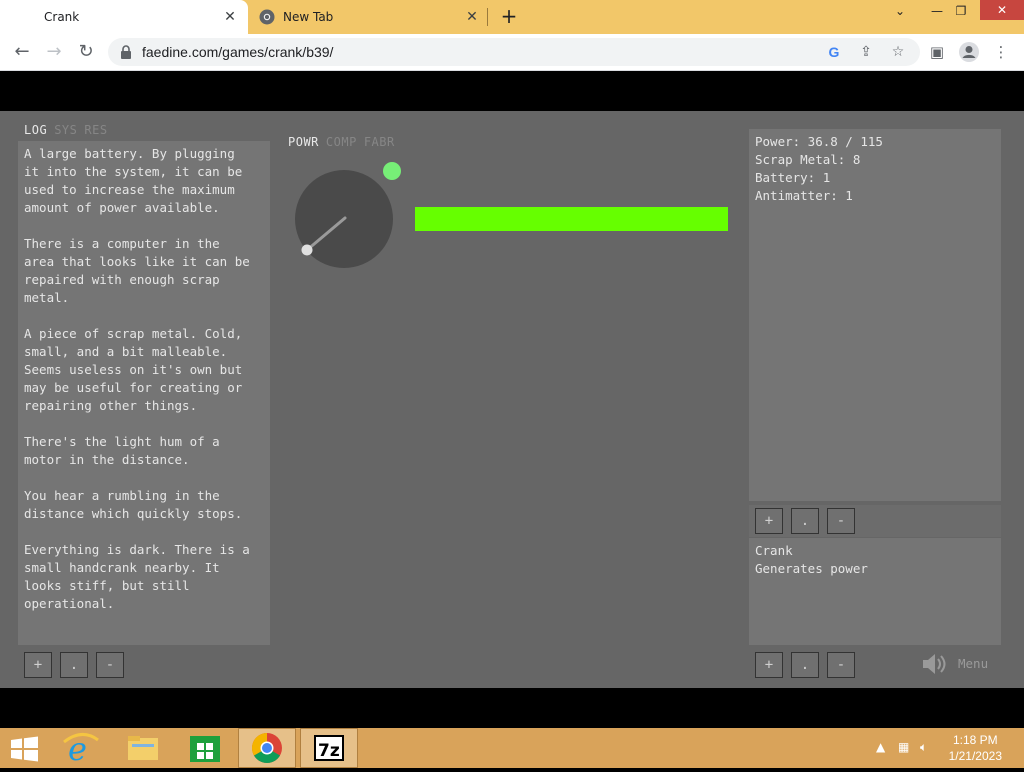 This screenshot has width=1024, height=772. What do you see at coordinates (769, 665) in the screenshot?
I see `info-zoom-in-button: +` at bounding box center [769, 665].